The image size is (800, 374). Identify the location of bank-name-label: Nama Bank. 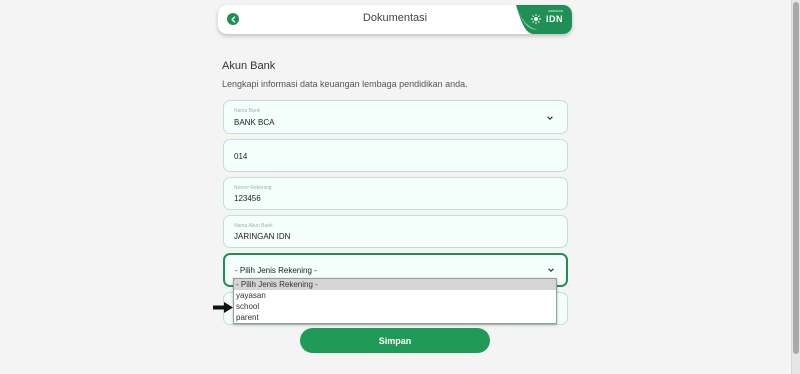
(247, 111).